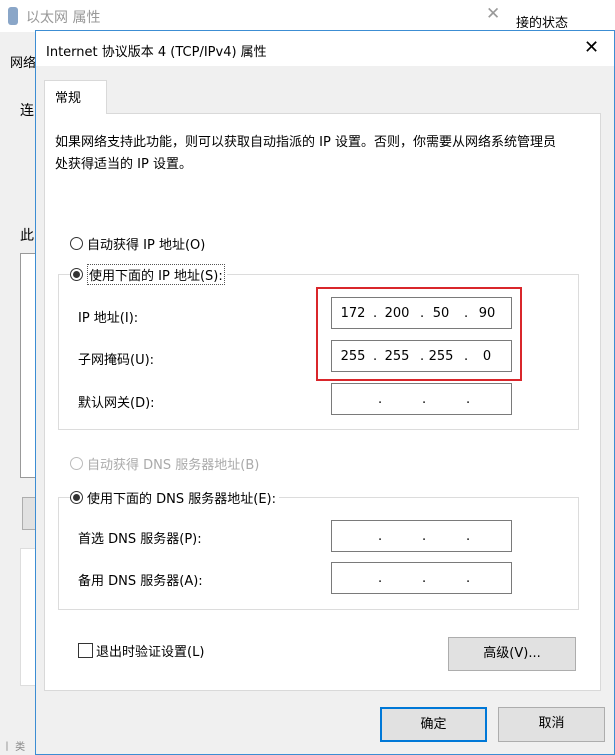 Image resolution: width=615 pixels, height=755 pixels. I want to click on status-window-title: 接的状态, so click(542, 23).